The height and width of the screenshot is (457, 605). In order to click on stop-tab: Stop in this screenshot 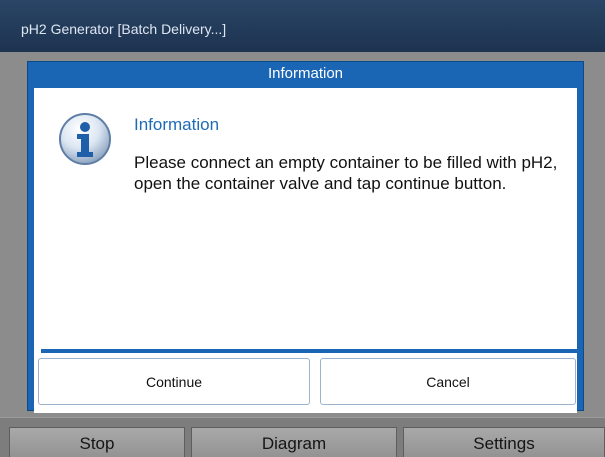, I will do `click(97, 442)`.